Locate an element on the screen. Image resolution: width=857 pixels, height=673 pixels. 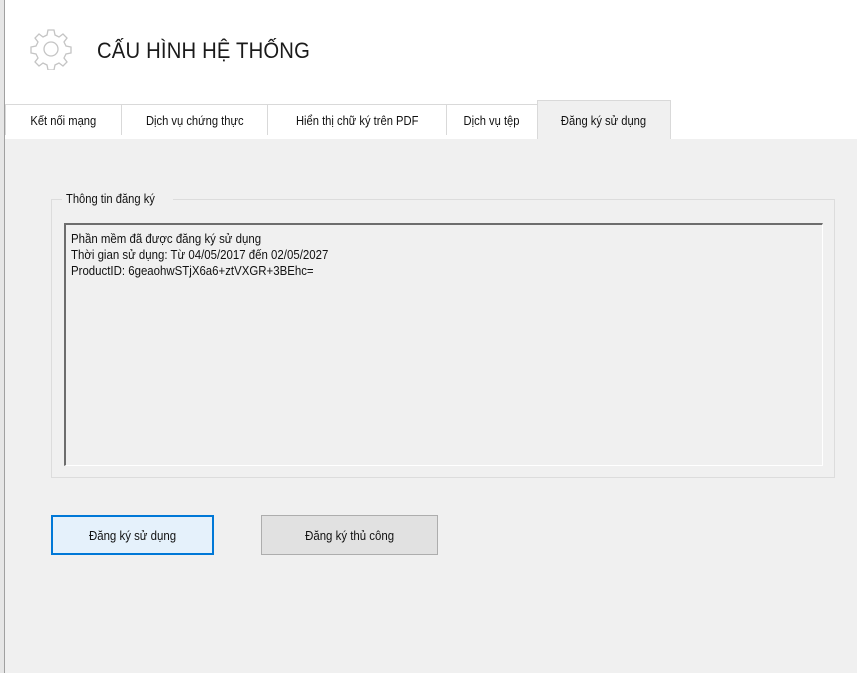
tab-label: Đăng ký sử dụng is located at coordinates (604, 120).